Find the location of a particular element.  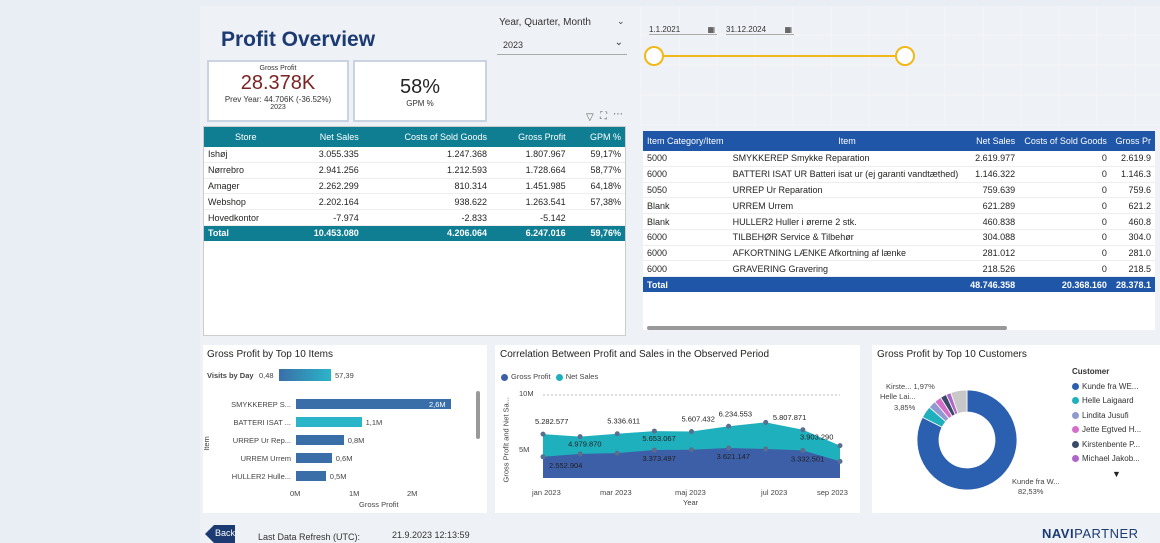

page-title: Profit Overview is located at coordinates (298, 39).